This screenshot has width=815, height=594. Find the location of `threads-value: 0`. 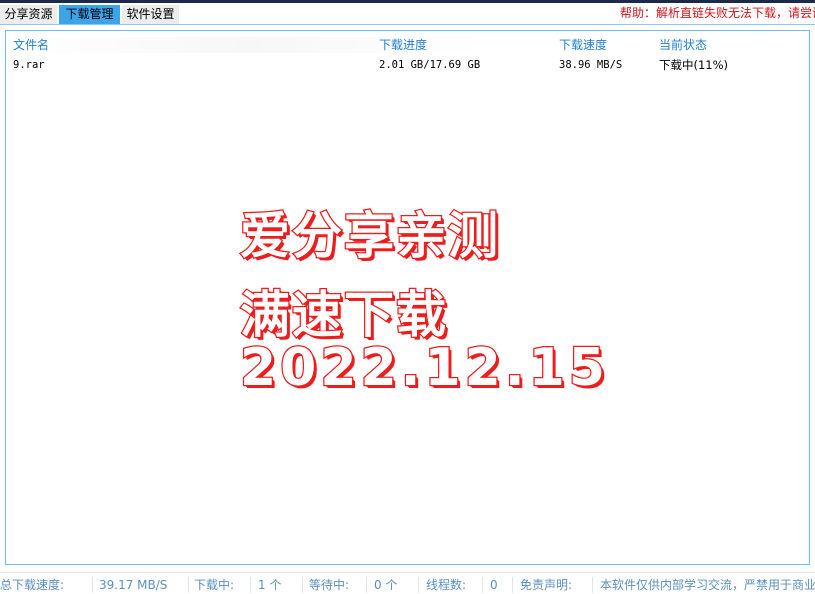

threads-value: 0 is located at coordinates (494, 585).